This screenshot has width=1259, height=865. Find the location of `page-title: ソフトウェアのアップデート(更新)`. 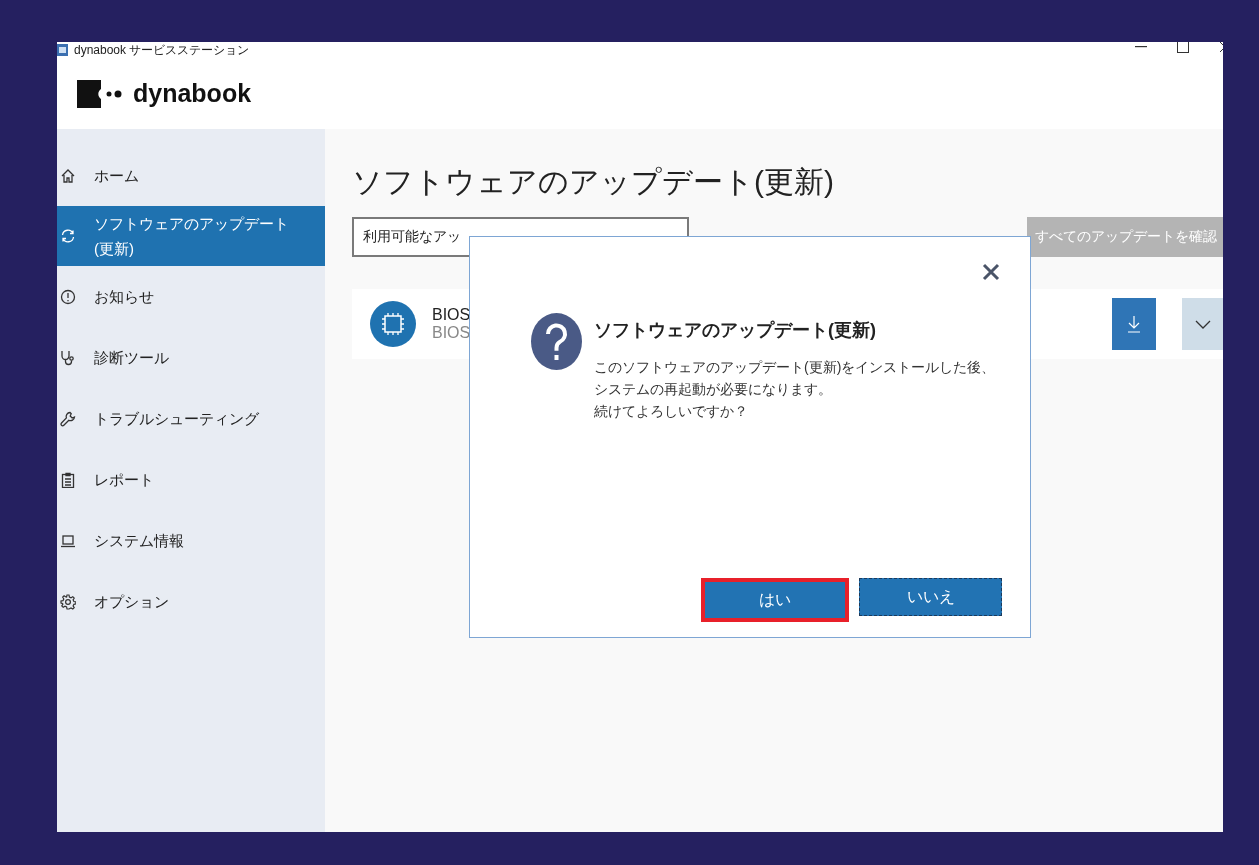

page-title: ソフトウェアのアップデート(更新) is located at coordinates (593, 182).